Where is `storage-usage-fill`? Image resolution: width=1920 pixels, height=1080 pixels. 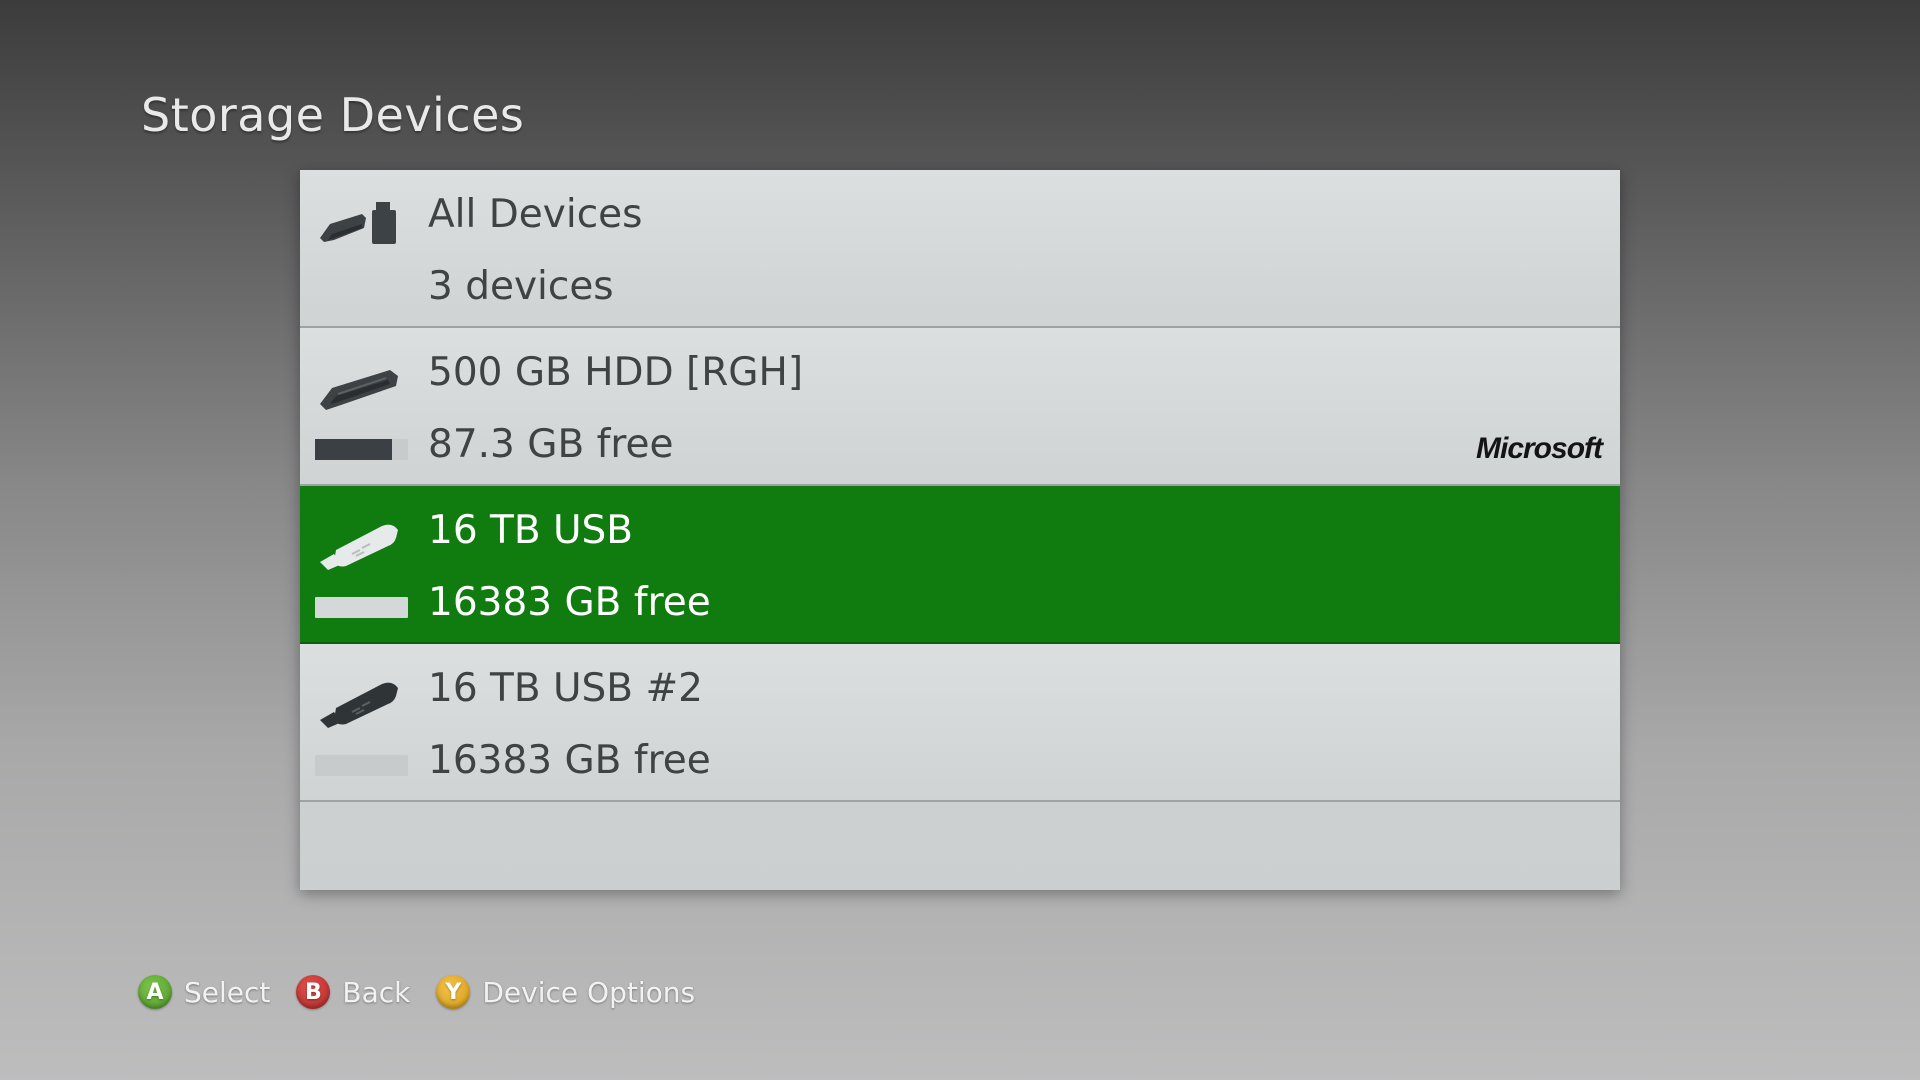 storage-usage-fill is located at coordinates (354, 449).